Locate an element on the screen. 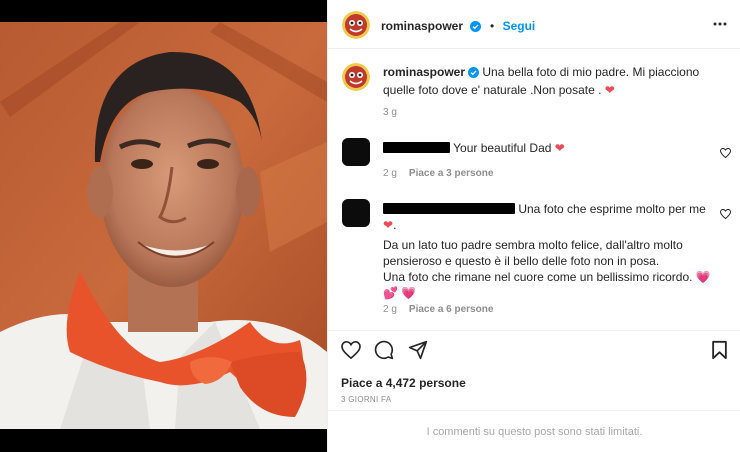  comment-likes-link: Piace a 3 persone is located at coordinates (451, 173).